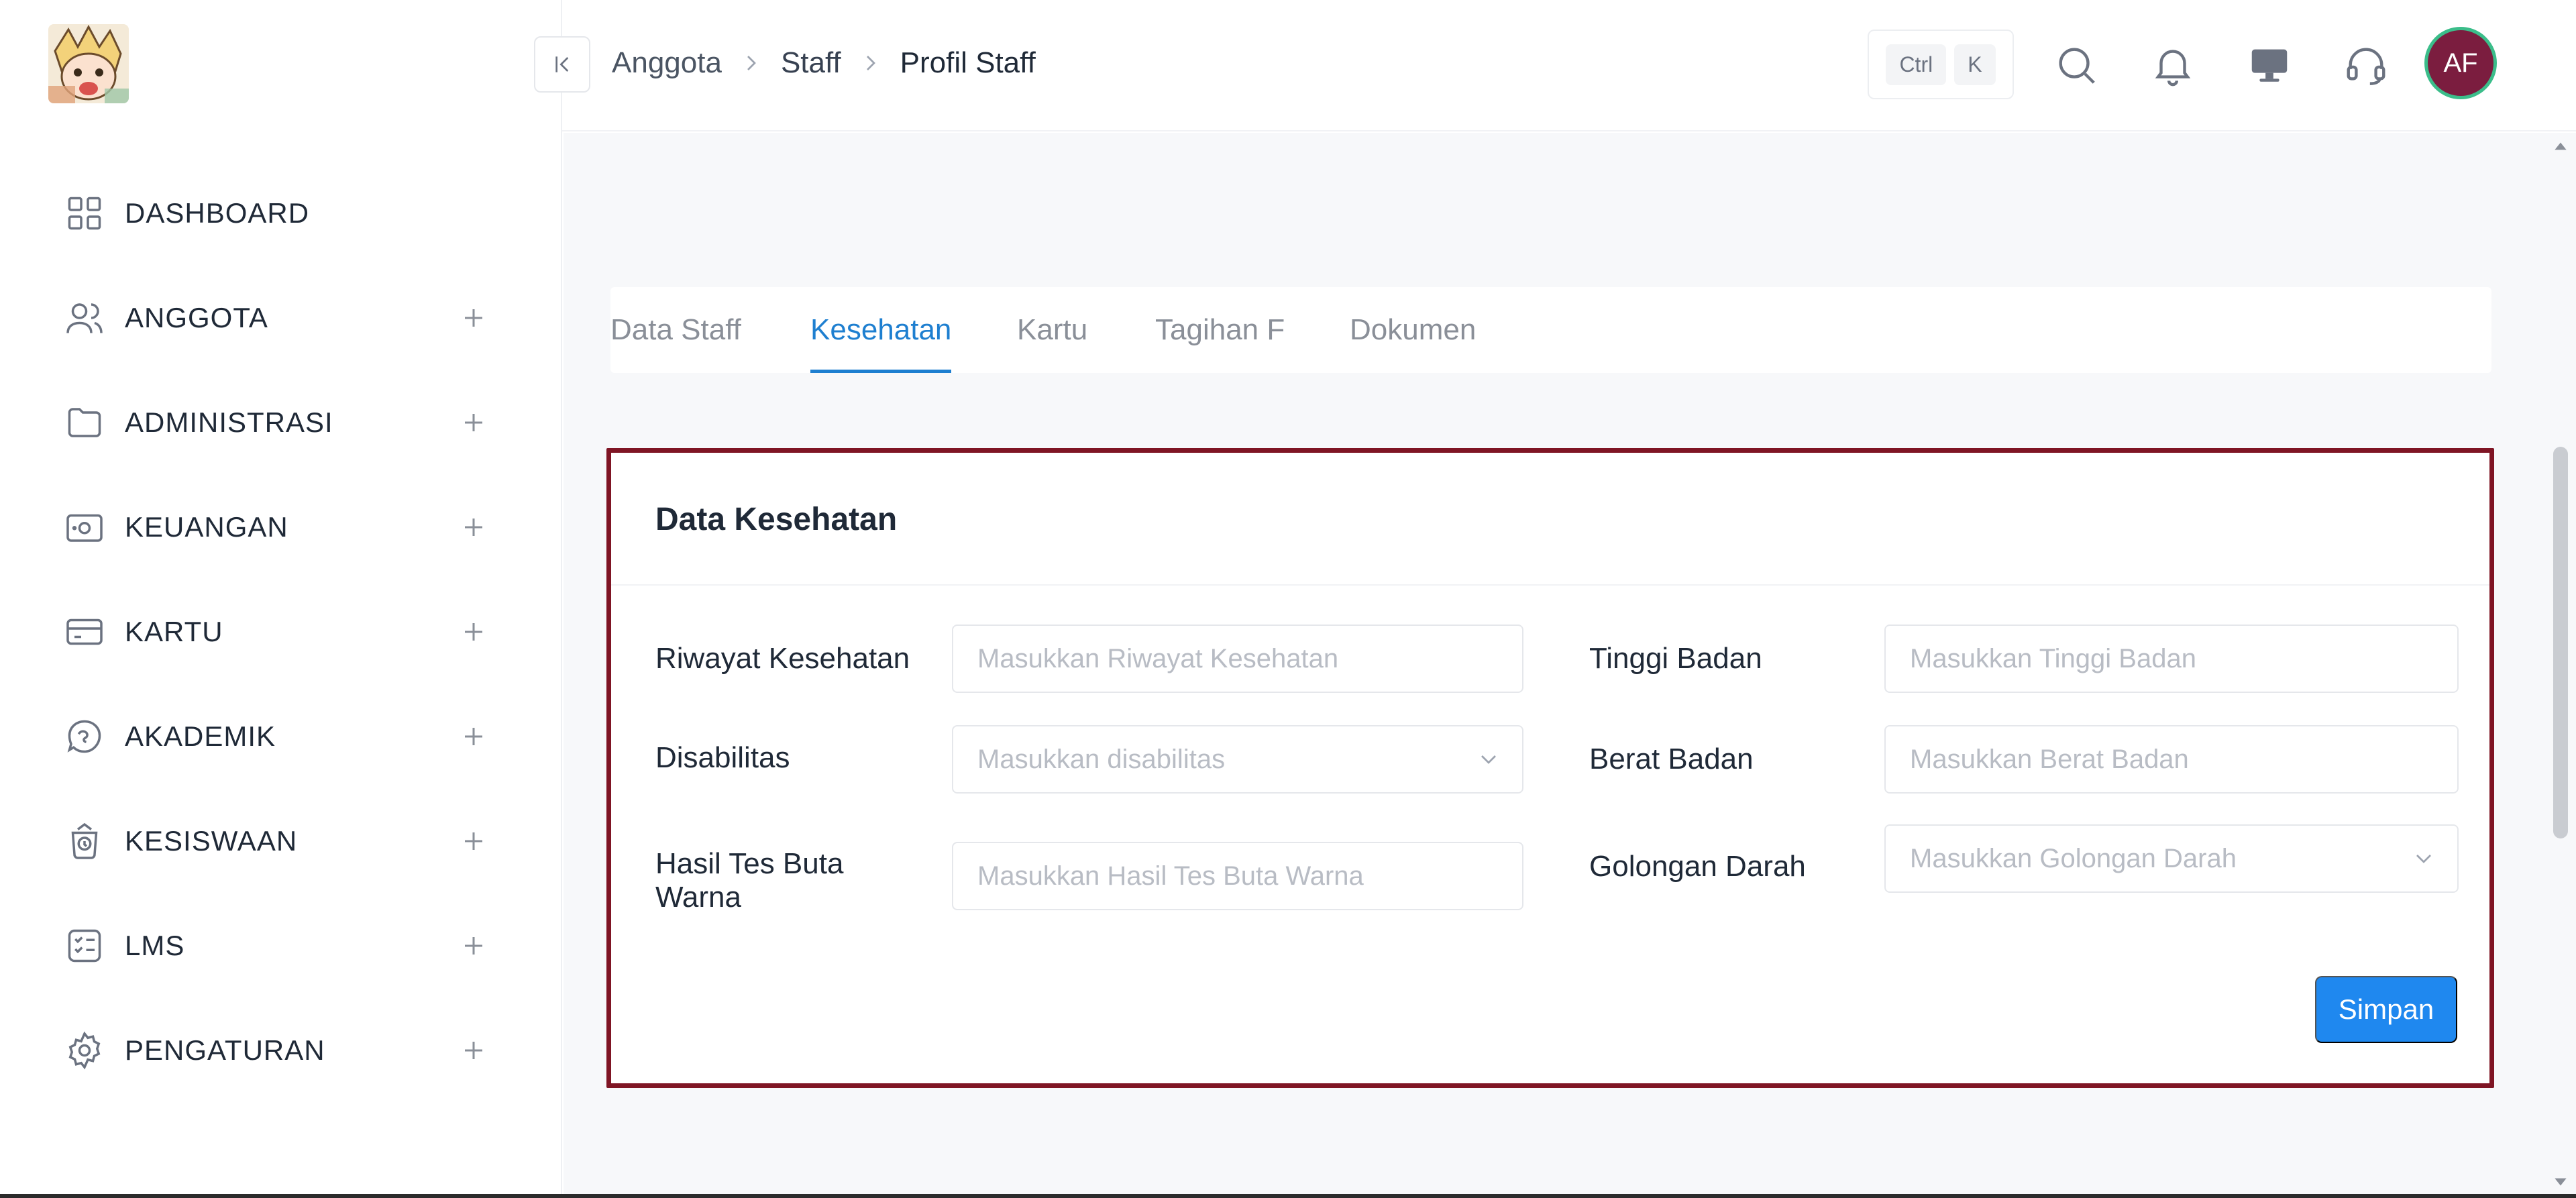  Describe the element at coordinates (2049, 759) in the screenshot. I see `berat-badan-placeholder: Masukkan Berat Badan` at that location.